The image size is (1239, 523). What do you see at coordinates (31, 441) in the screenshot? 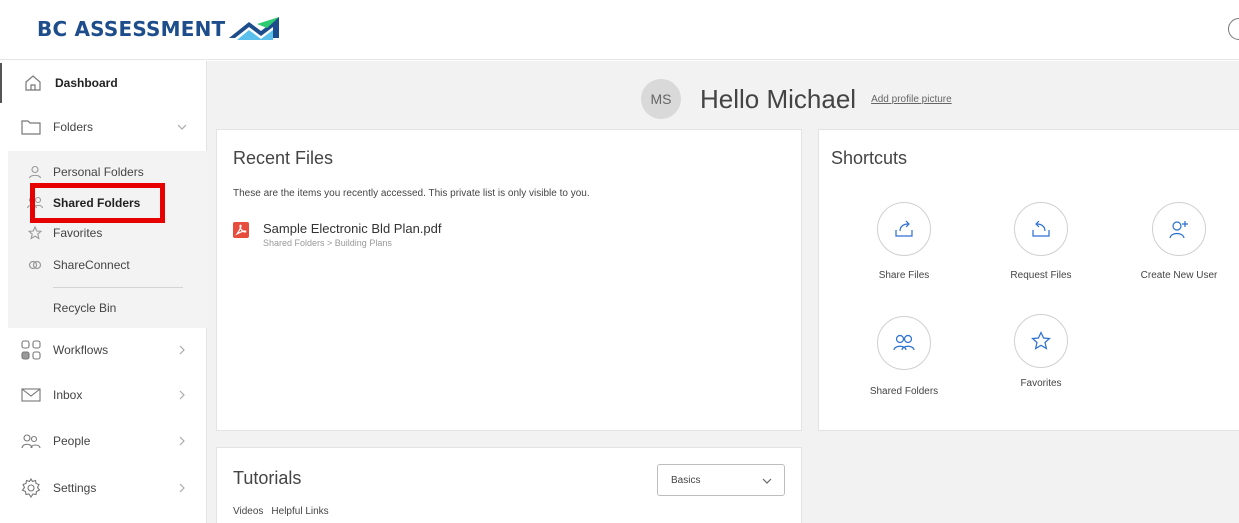
I see `people-icon` at bounding box center [31, 441].